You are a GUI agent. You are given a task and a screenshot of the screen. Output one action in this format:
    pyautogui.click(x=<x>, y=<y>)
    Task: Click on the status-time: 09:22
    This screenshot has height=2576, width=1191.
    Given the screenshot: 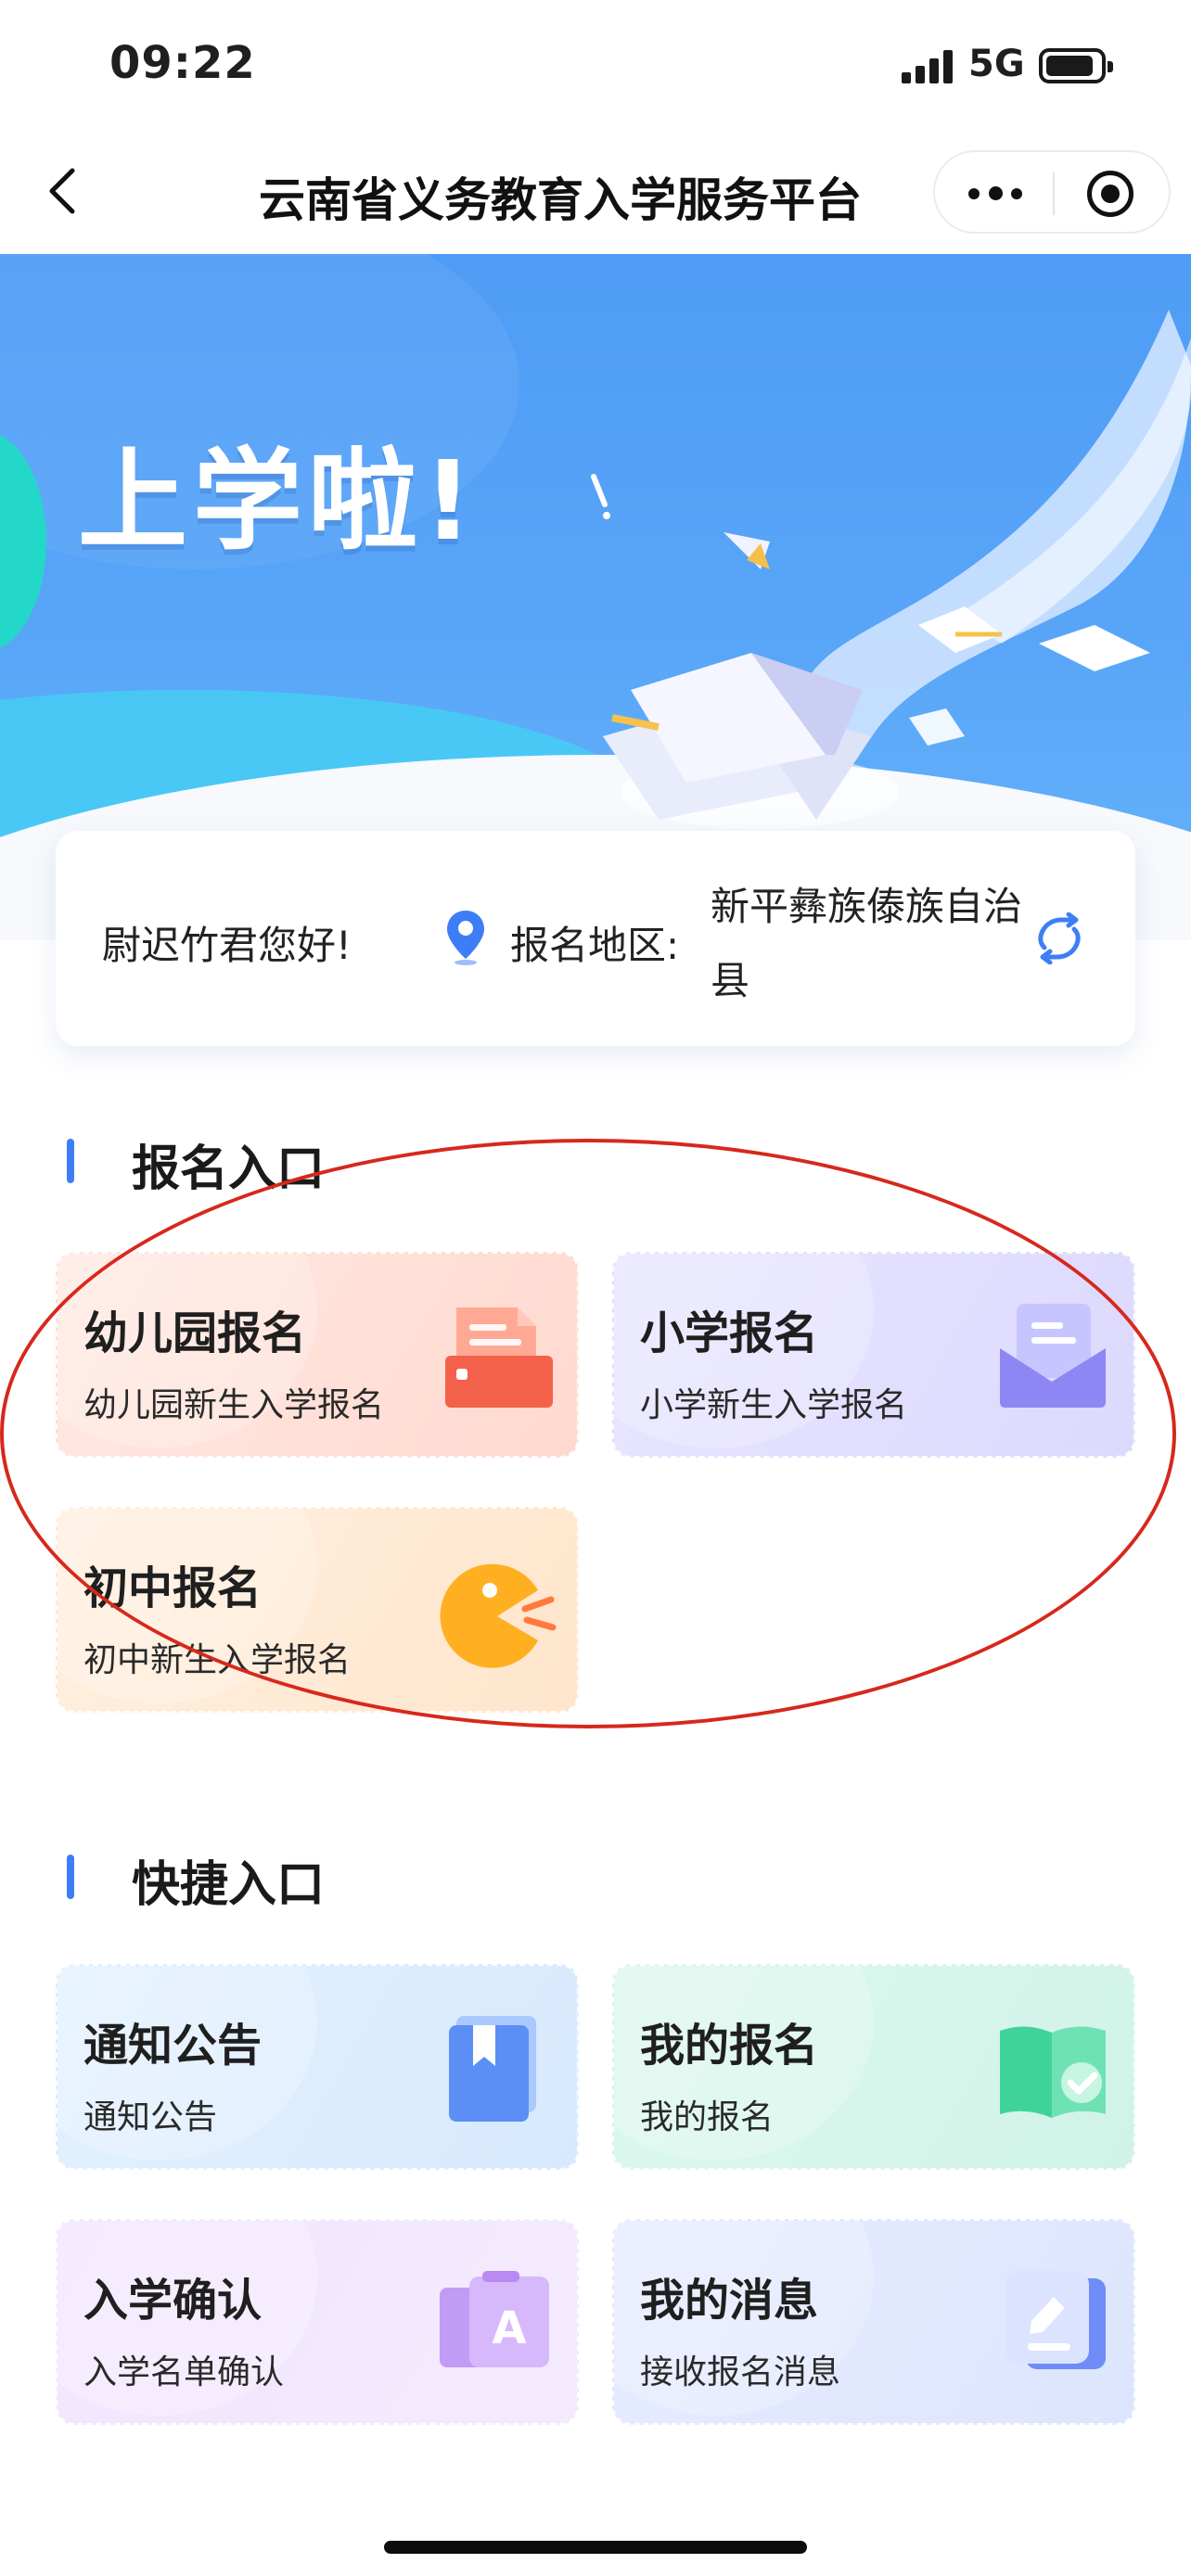 What is the action you would take?
    pyautogui.click(x=183, y=63)
    